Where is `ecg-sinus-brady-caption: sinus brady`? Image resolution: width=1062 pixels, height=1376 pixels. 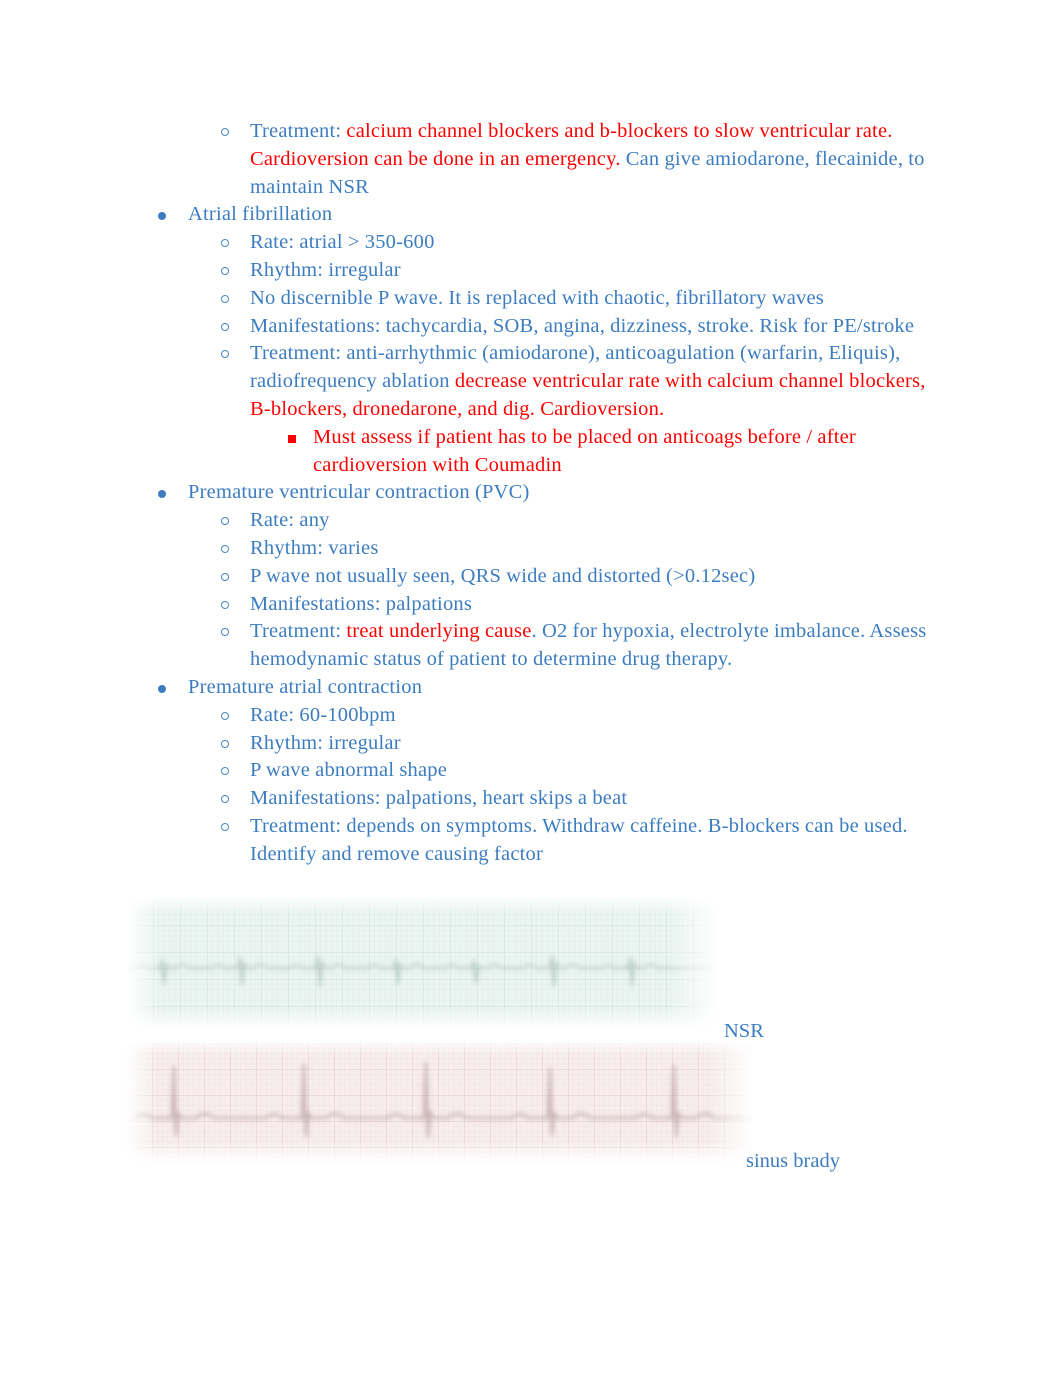 ecg-sinus-brady-caption: sinus brady is located at coordinates (793, 1161).